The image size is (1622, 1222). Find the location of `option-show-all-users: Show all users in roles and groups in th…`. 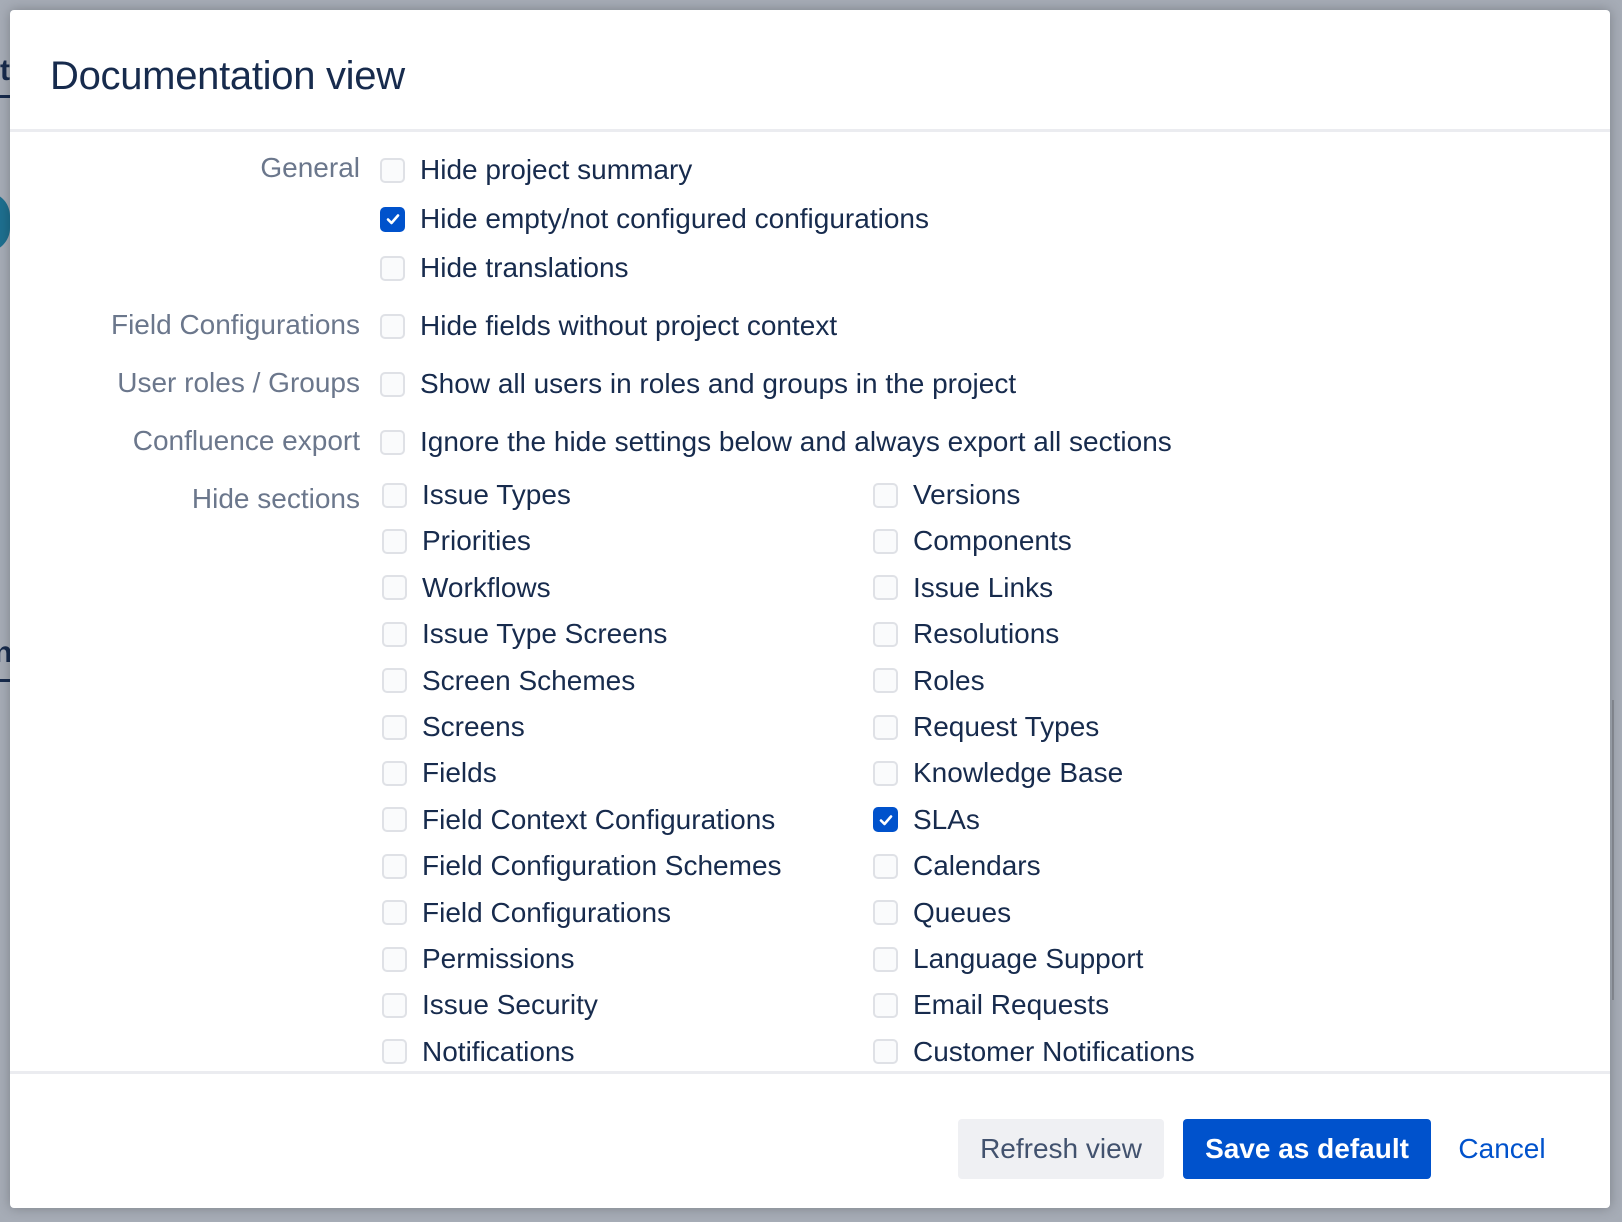

option-show-all-users: Show all users in roles and groups in th… is located at coordinates (698, 384).